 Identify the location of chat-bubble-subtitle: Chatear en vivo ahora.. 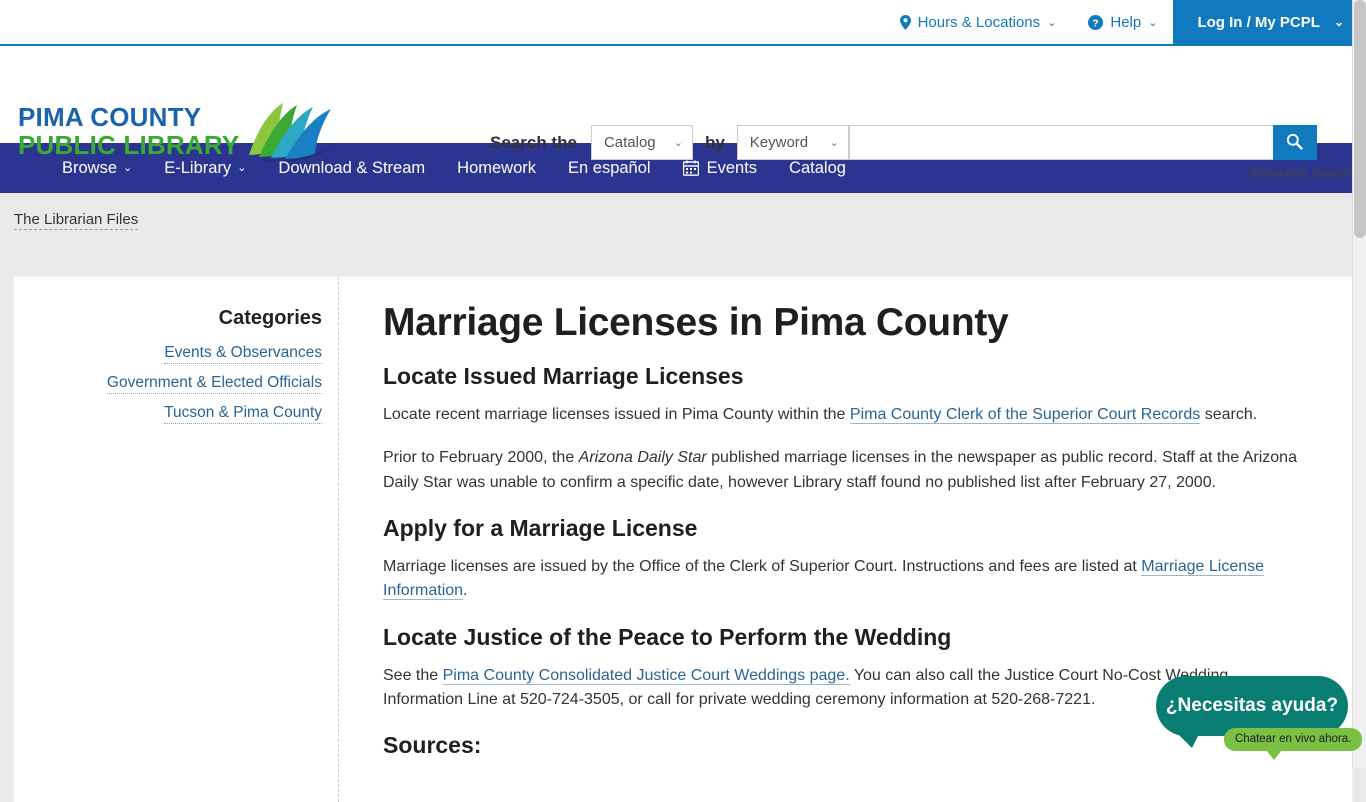
(1293, 739).